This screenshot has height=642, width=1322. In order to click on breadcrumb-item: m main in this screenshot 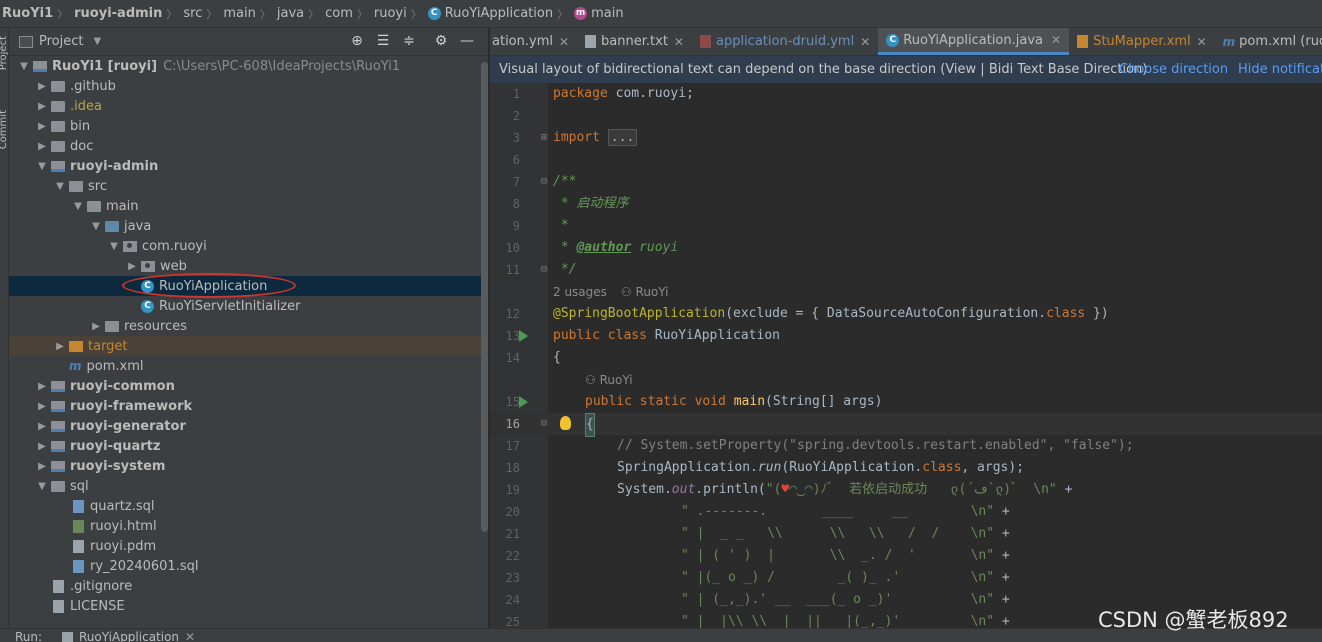, I will do `click(599, 13)`.